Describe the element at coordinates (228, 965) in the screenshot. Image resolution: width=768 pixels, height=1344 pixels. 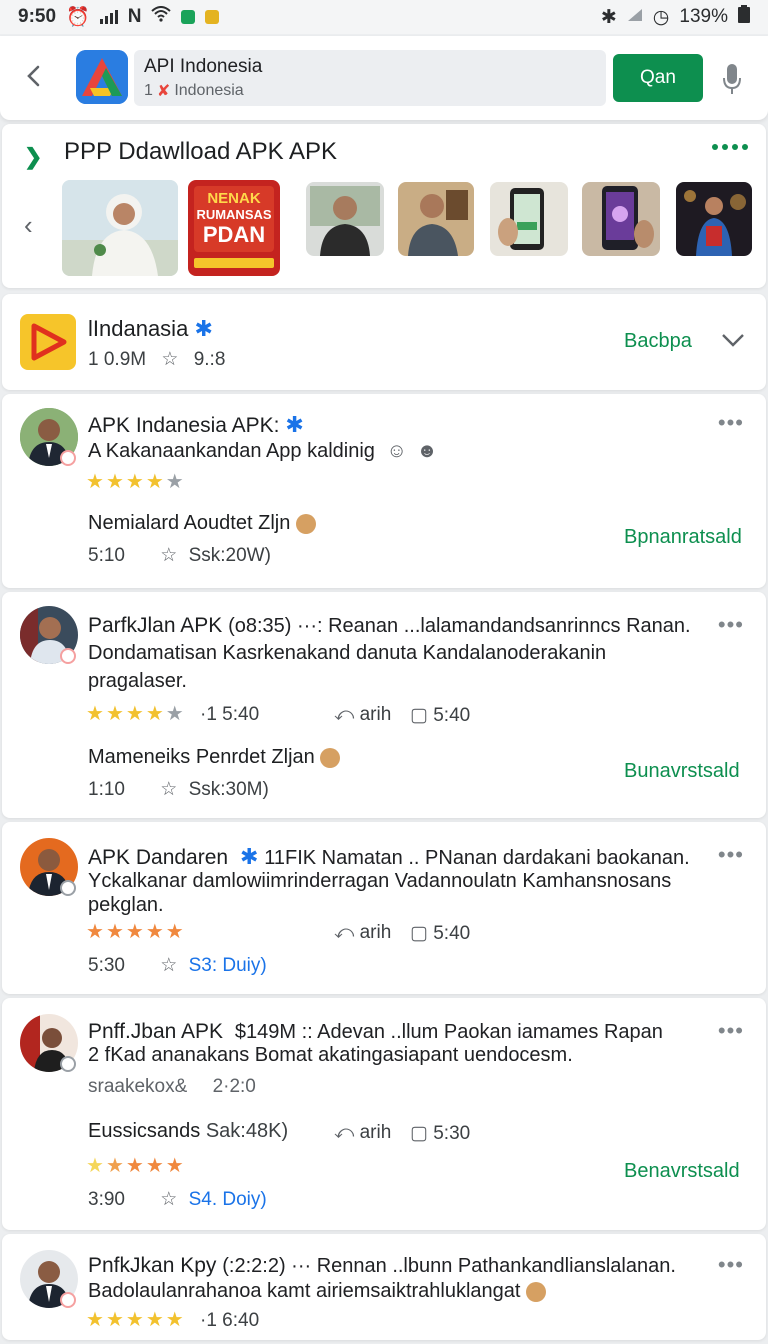
I see `sub-size: S3: Duiy)` at that location.